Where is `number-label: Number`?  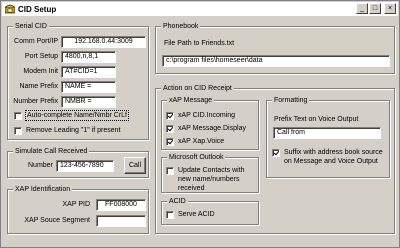
number-label: Number is located at coordinates (40, 165).